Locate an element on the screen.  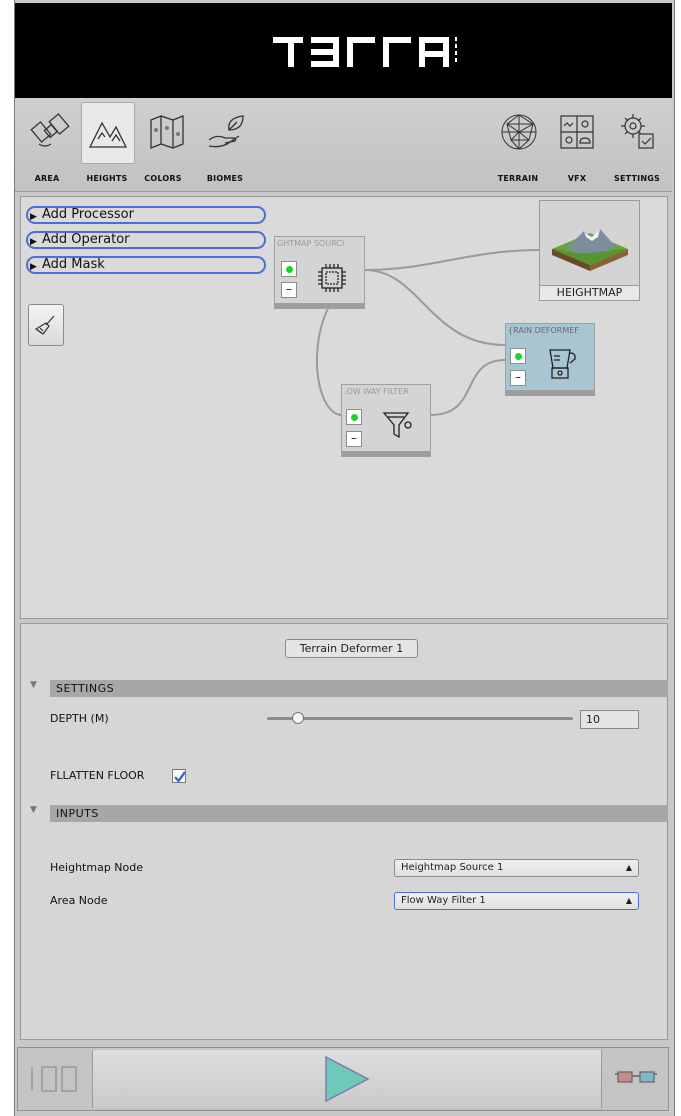
heightmap-node-label: Heightmap Node is located at coordinates (97, 867).